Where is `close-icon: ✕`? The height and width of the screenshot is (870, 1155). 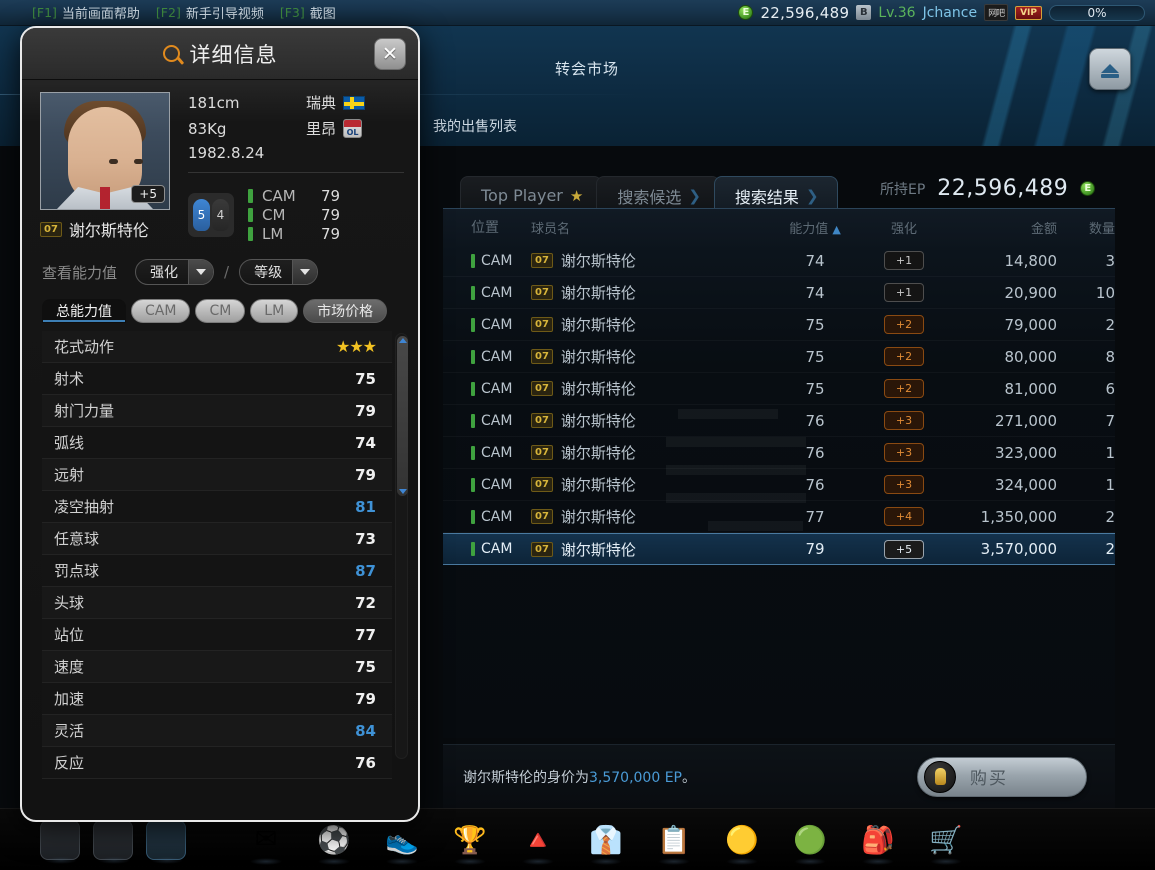
close-icon: ✕ is located at coordinates (390, 54).